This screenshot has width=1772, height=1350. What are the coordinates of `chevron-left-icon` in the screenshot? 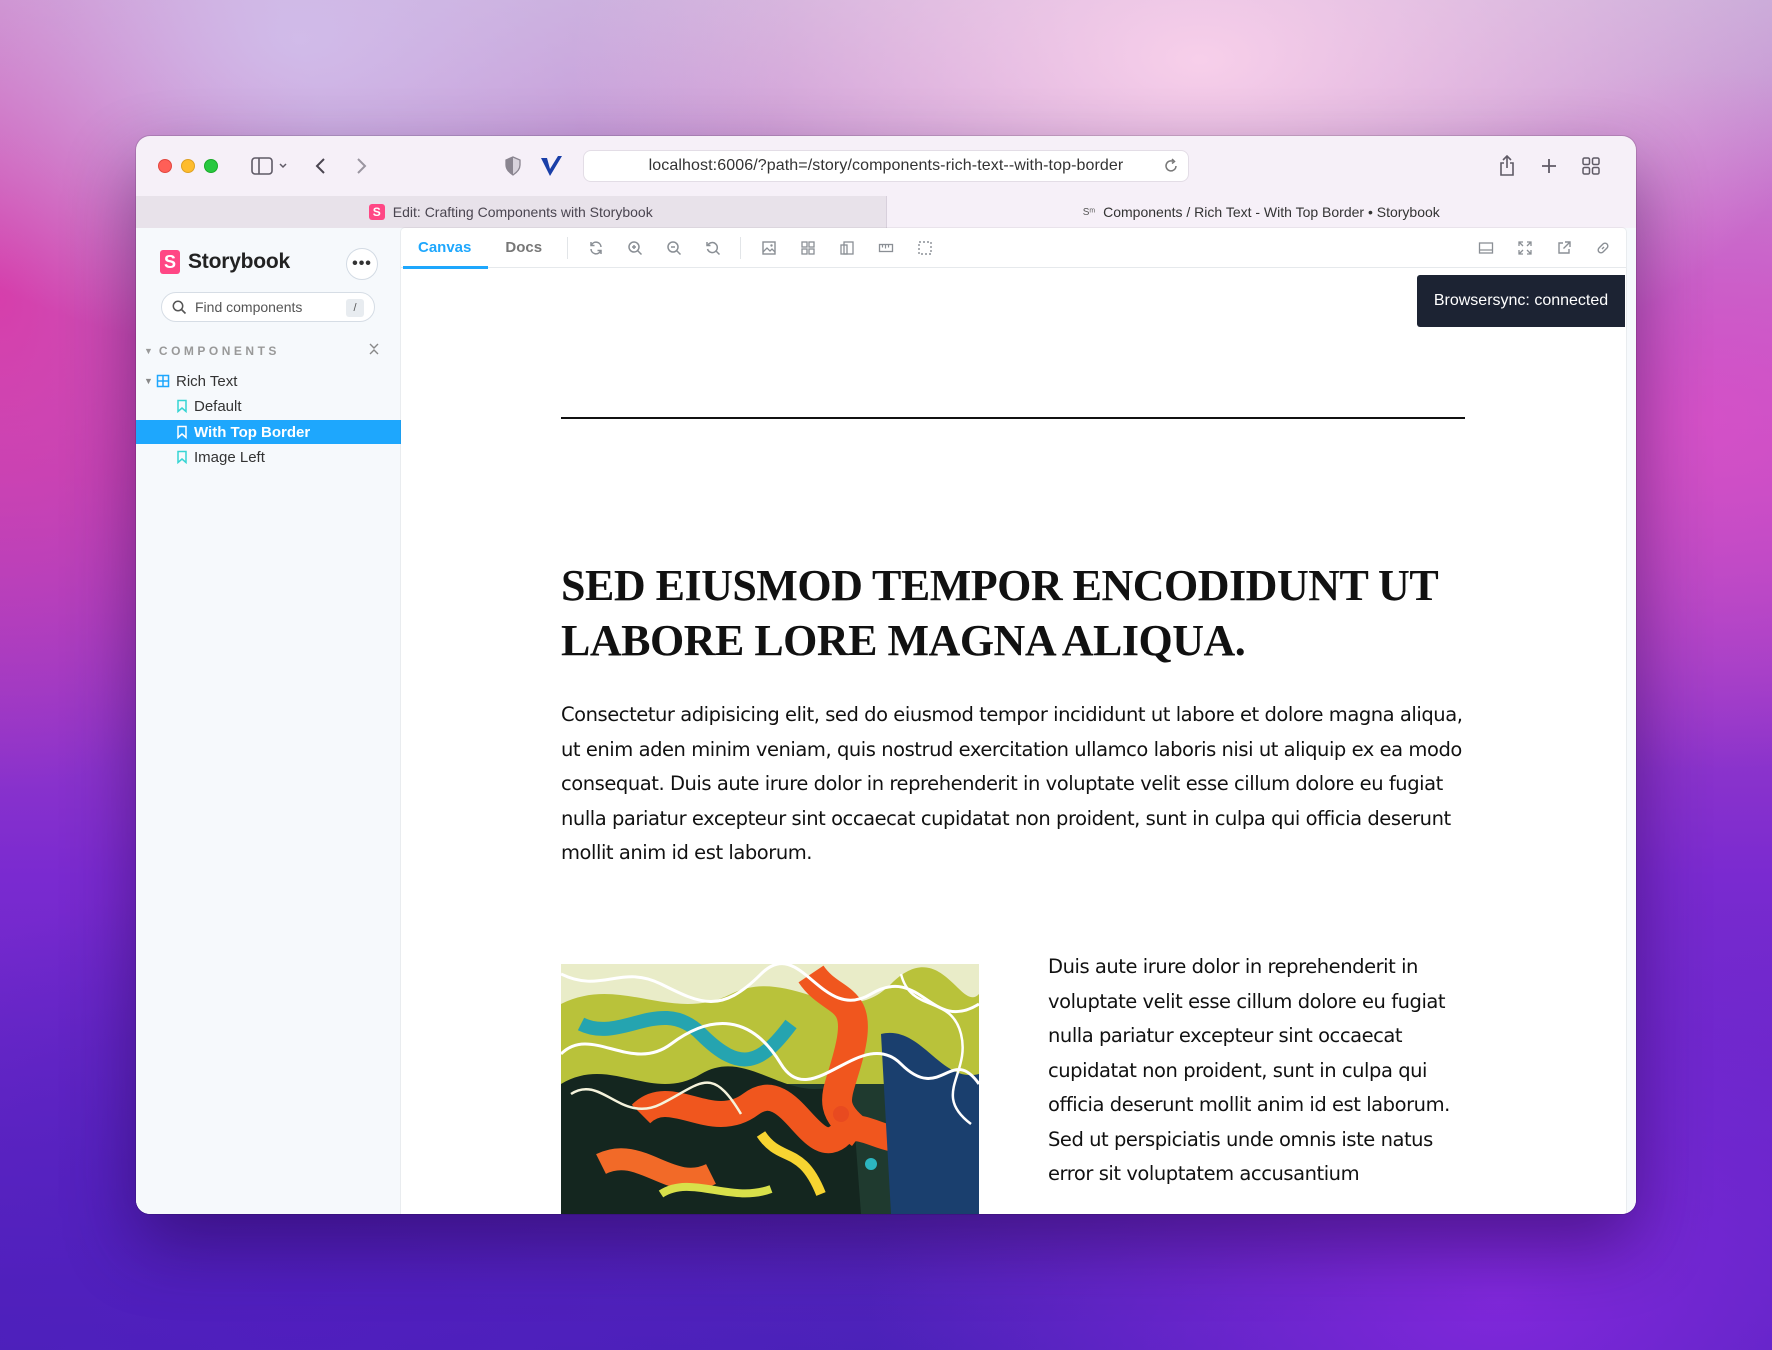 It's located at (320, 166).